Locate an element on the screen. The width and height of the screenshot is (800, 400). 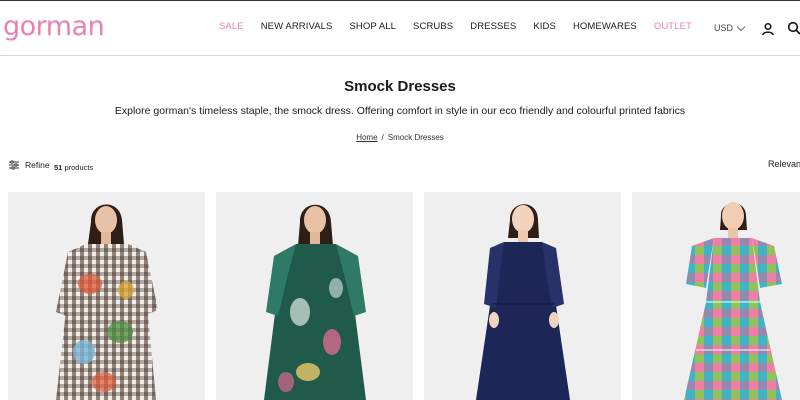
chevron-down-icon is located at coordinates (741, 26).